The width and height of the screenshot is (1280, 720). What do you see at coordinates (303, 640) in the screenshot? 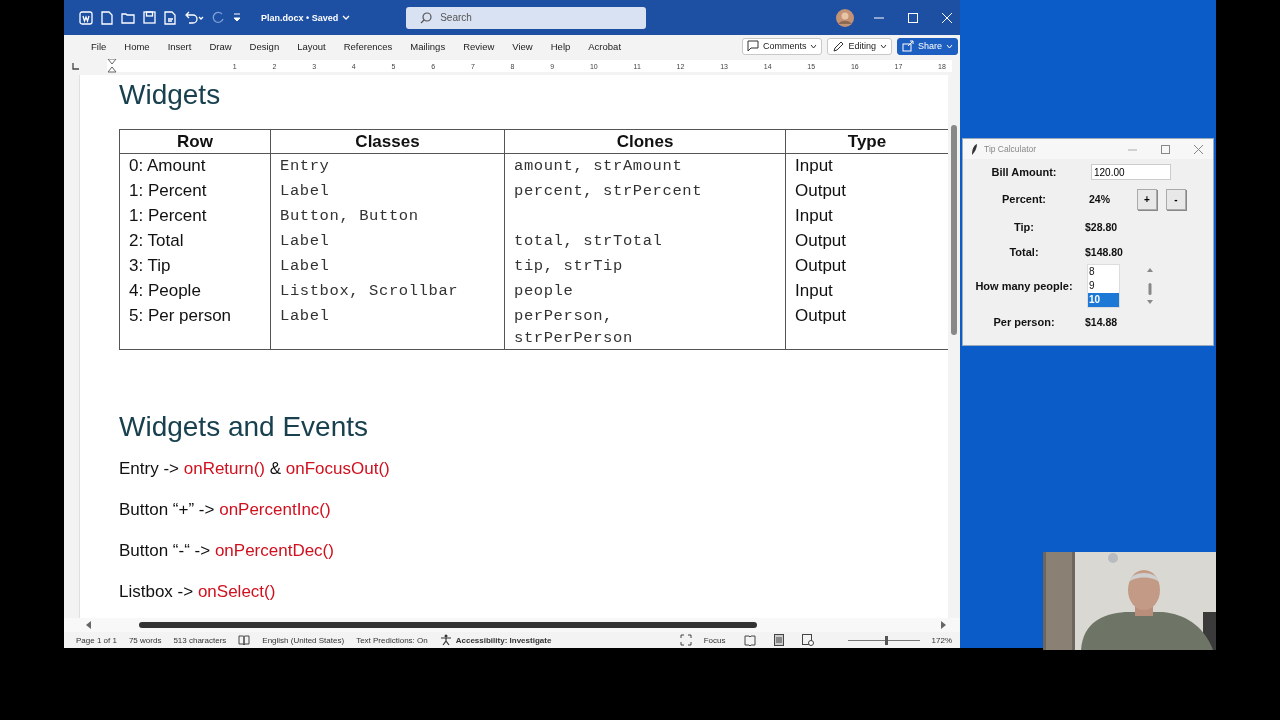
I see `language-button: English (United States)` at bounding box center [303, 640].